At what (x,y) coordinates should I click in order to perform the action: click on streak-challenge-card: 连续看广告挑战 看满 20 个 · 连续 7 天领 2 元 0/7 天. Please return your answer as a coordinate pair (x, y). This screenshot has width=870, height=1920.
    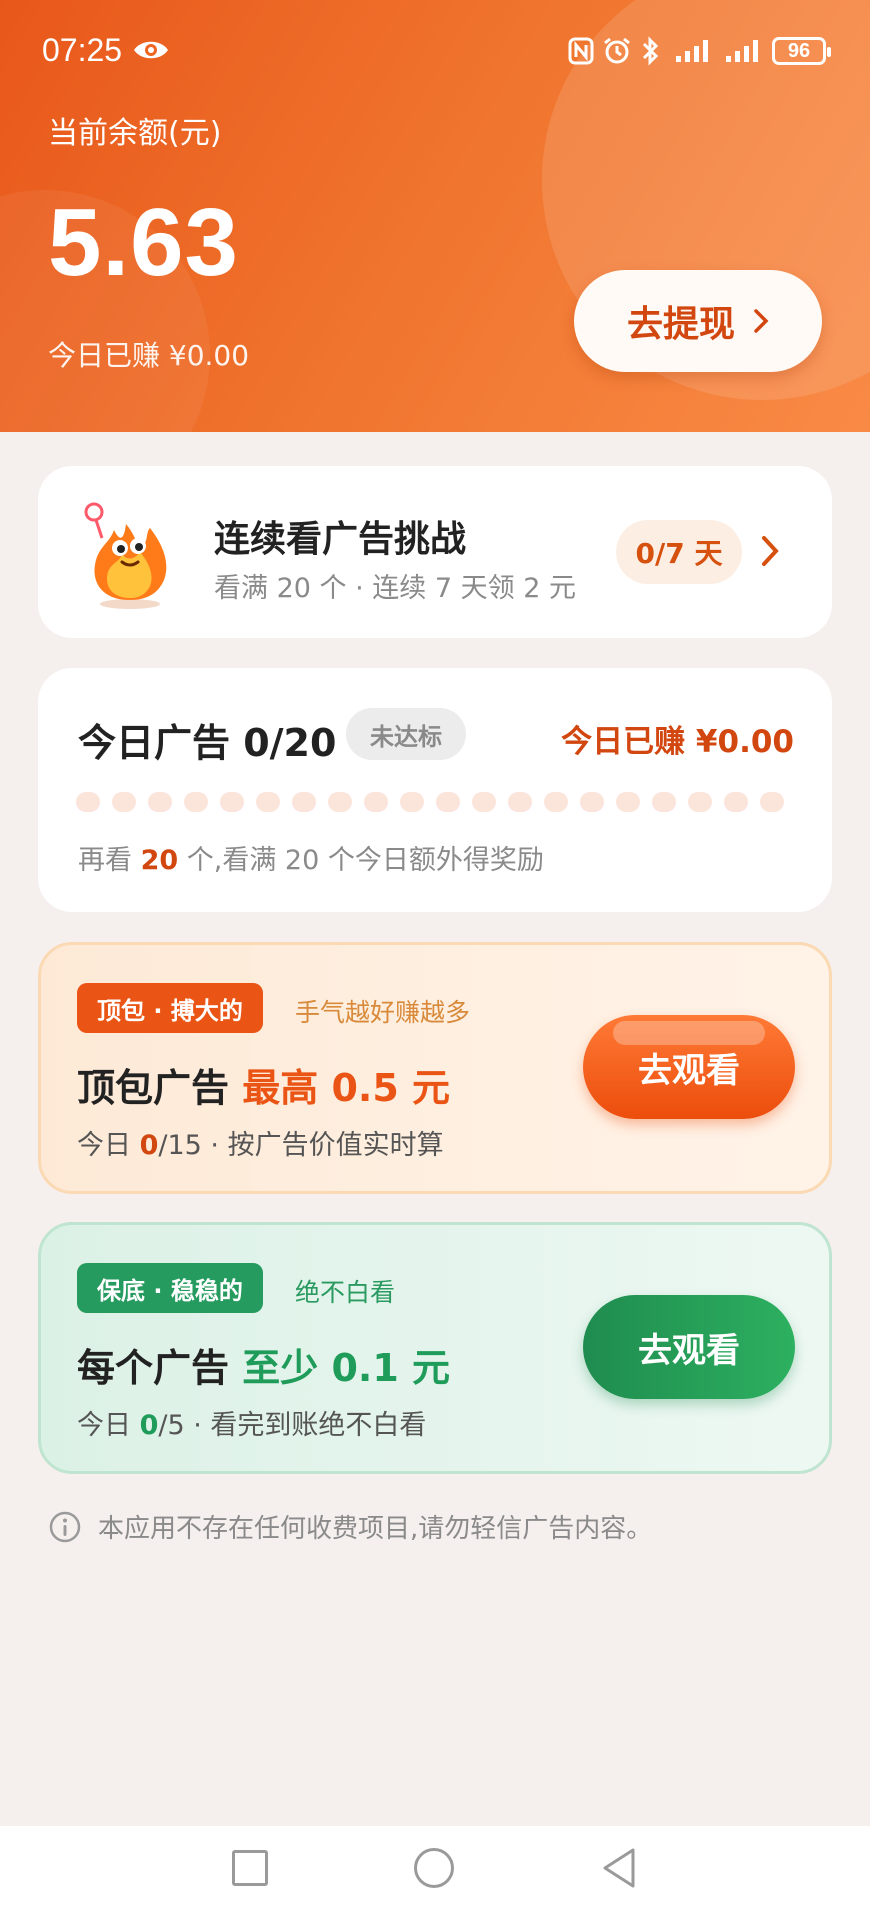
    Looking at the image, I should click on (435, 552).